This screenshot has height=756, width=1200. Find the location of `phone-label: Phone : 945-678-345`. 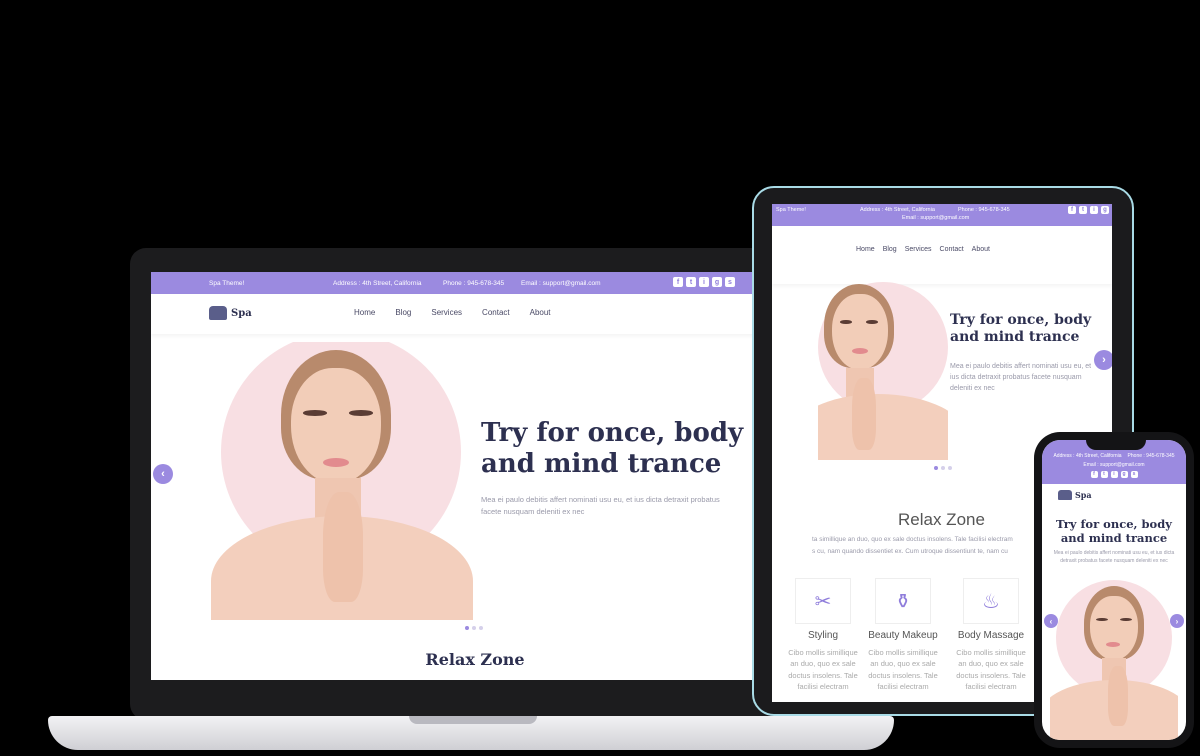

phone-label: Phone : 945-678-345 is located at coordinates (474, 283).